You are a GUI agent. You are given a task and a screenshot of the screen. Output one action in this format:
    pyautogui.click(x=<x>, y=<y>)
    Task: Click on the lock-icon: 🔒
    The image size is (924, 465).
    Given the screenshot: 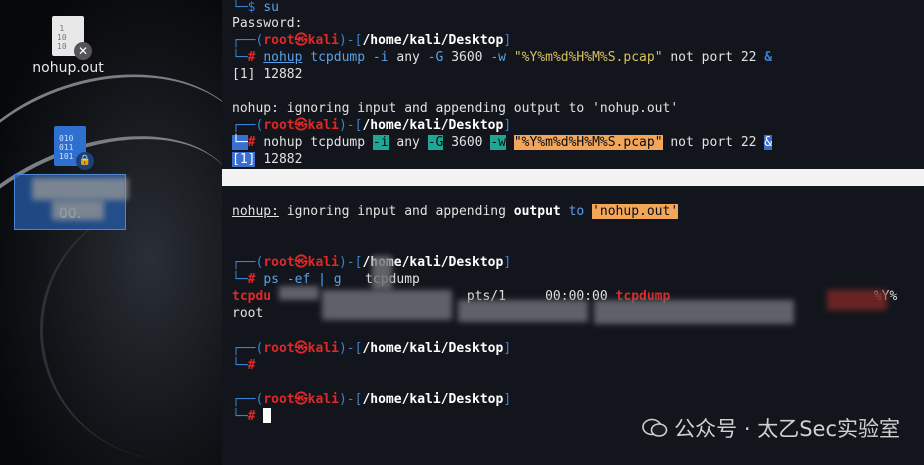 What is the action you would take?
    pyautogui.click(x=85, y=161)
    